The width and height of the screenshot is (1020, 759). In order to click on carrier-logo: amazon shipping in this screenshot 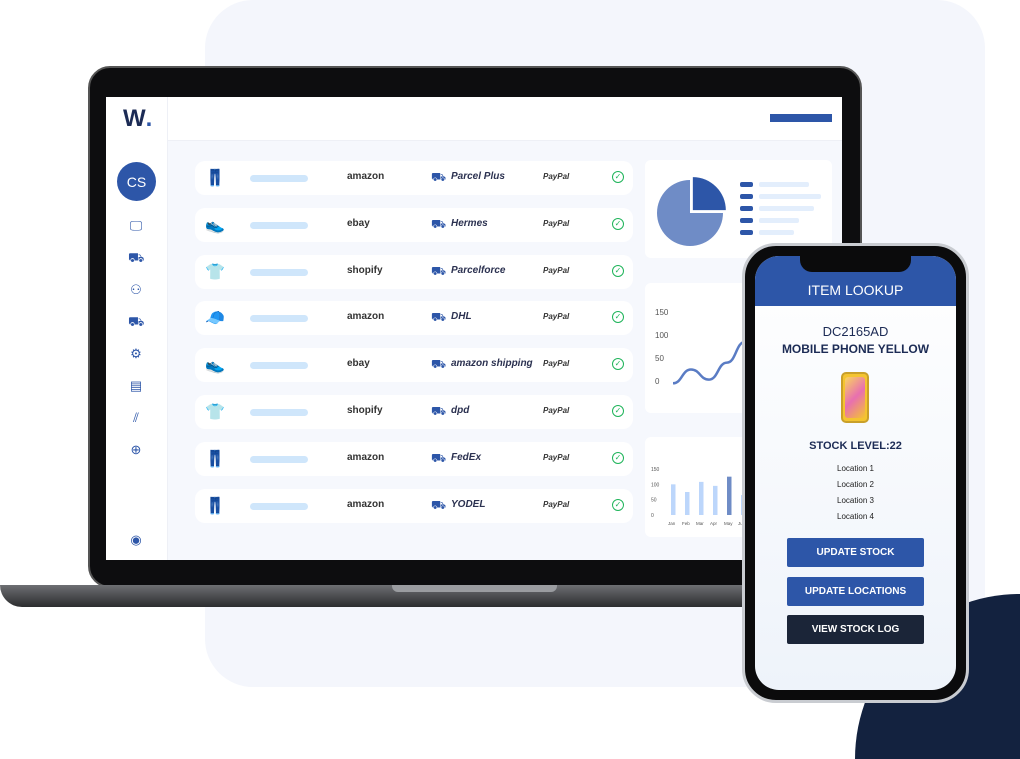, I will do `click(492, 364)`.